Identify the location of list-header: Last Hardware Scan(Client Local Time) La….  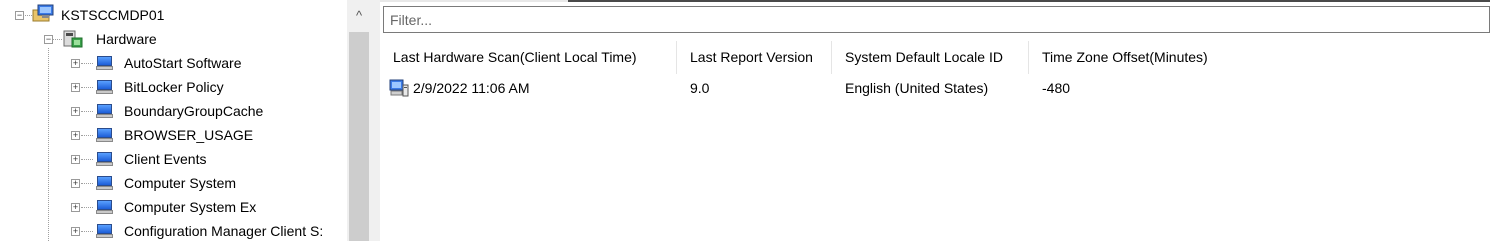
(935, 57).